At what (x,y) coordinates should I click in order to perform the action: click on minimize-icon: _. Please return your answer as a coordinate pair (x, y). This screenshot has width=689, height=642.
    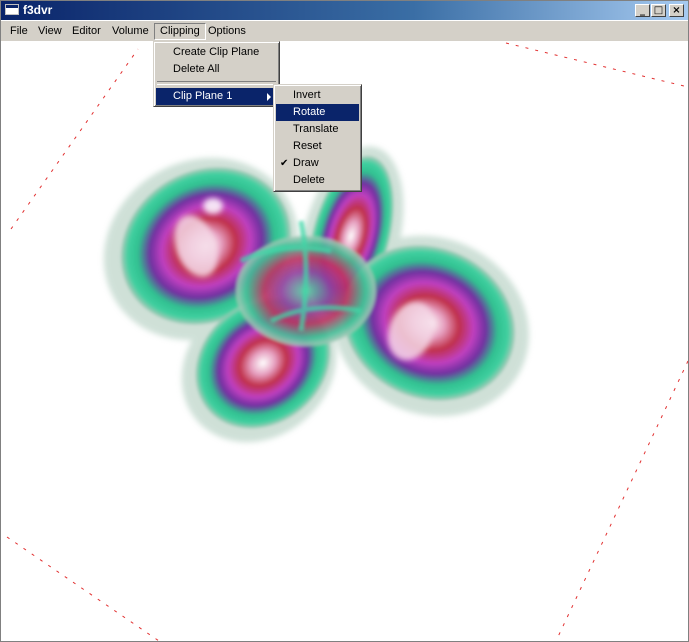
    Looking at the image, I should click on (642, 10).